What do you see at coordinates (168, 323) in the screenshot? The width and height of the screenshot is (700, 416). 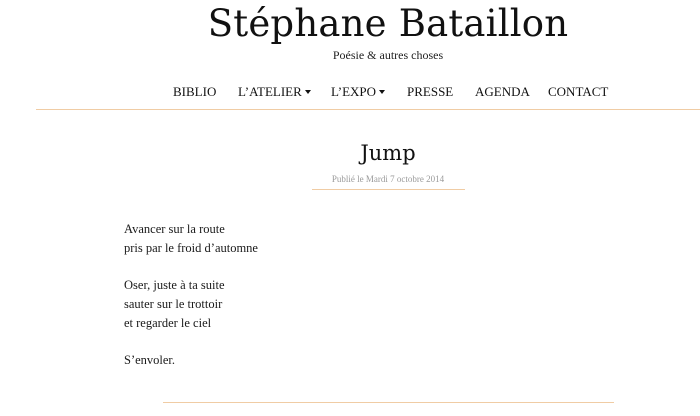 I see `poem-line: et regarder le ciel` at bounding box center [168, 323].